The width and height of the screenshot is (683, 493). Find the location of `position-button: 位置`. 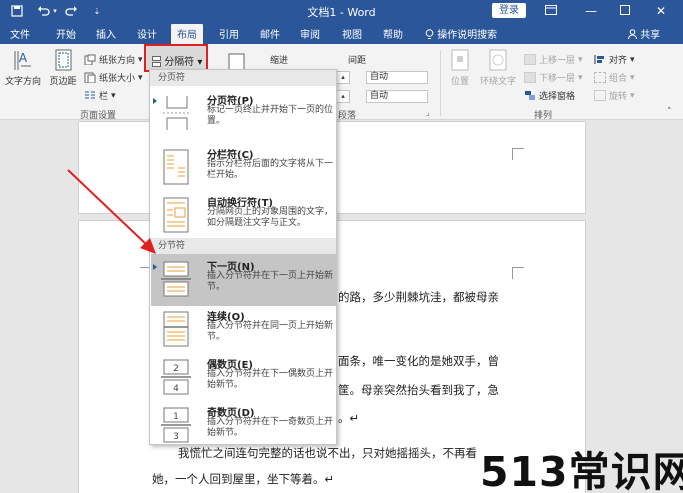

position-button: 位置 is located at coordinates (460, 67).